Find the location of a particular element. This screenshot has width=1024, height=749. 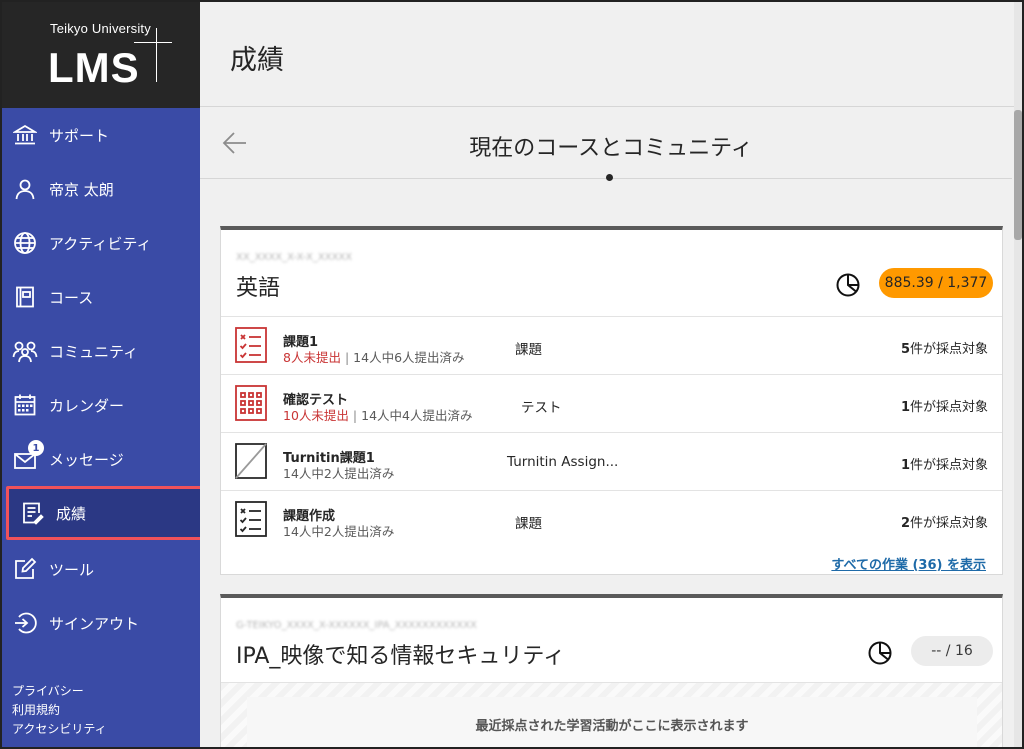

book-icon is located at coordinates (25, 297).